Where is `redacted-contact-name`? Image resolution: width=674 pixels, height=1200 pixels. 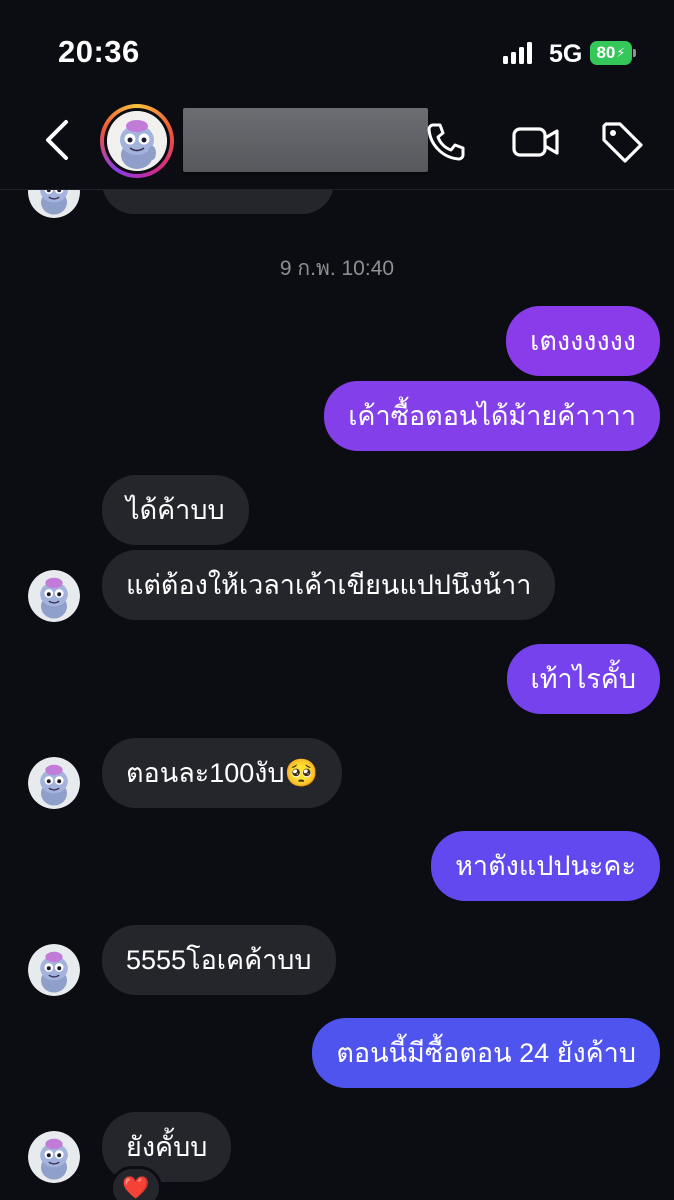 redacted-contact-name is located at coordinates (305, 140).